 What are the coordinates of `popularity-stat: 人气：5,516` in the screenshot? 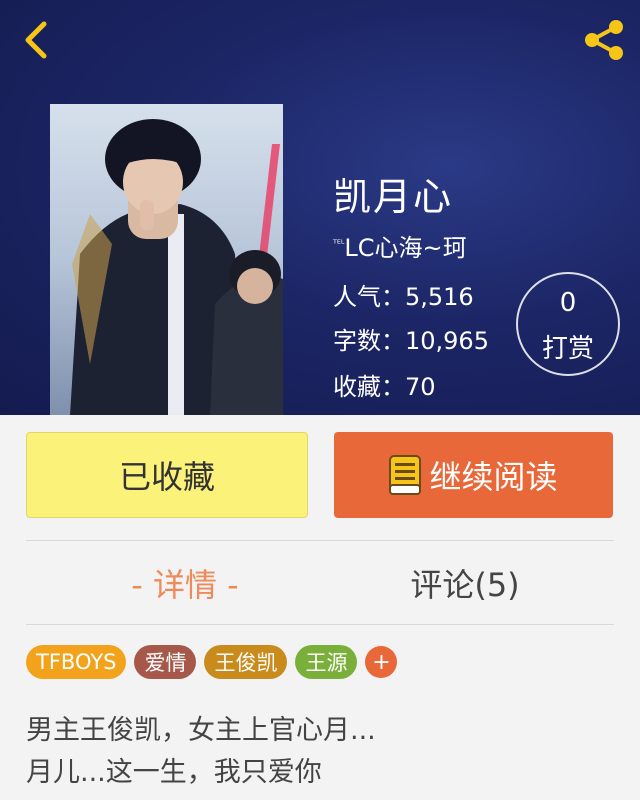 It's located at (403, 297).